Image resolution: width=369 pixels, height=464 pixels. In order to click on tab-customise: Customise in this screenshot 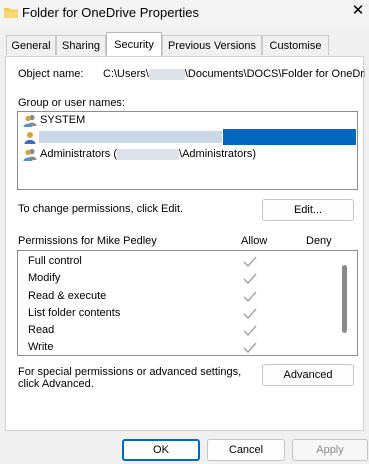, I will do `click(295, 45)`.